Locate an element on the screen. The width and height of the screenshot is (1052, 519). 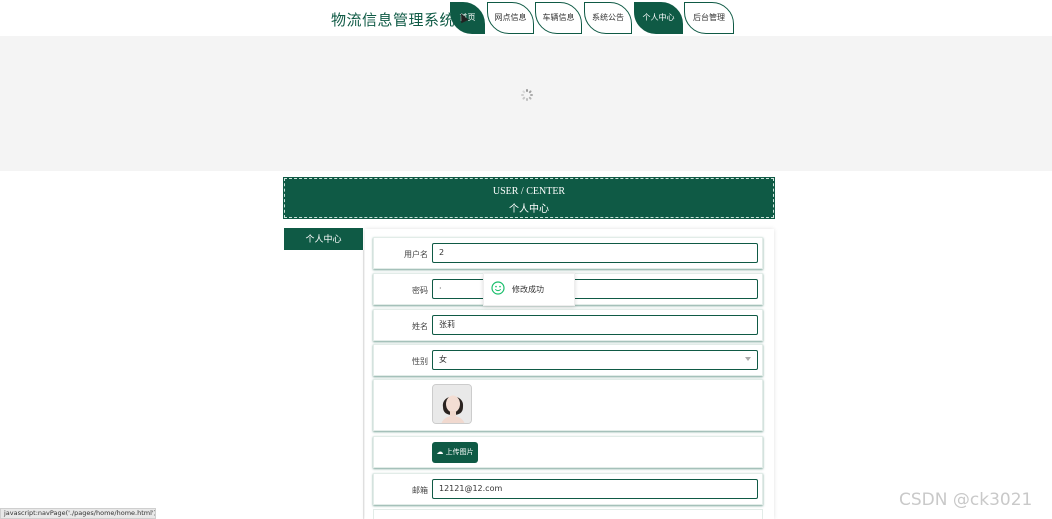
nav-tab-announcements: 系统公告 is located at coordinates (608, 18).